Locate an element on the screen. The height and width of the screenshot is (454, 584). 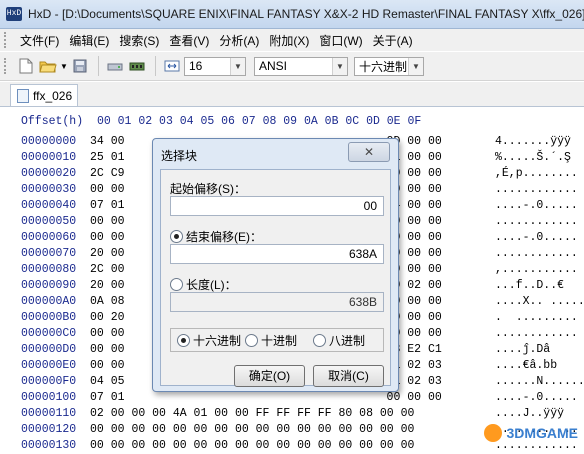
ram-icon is located at coordinates (137, 66).